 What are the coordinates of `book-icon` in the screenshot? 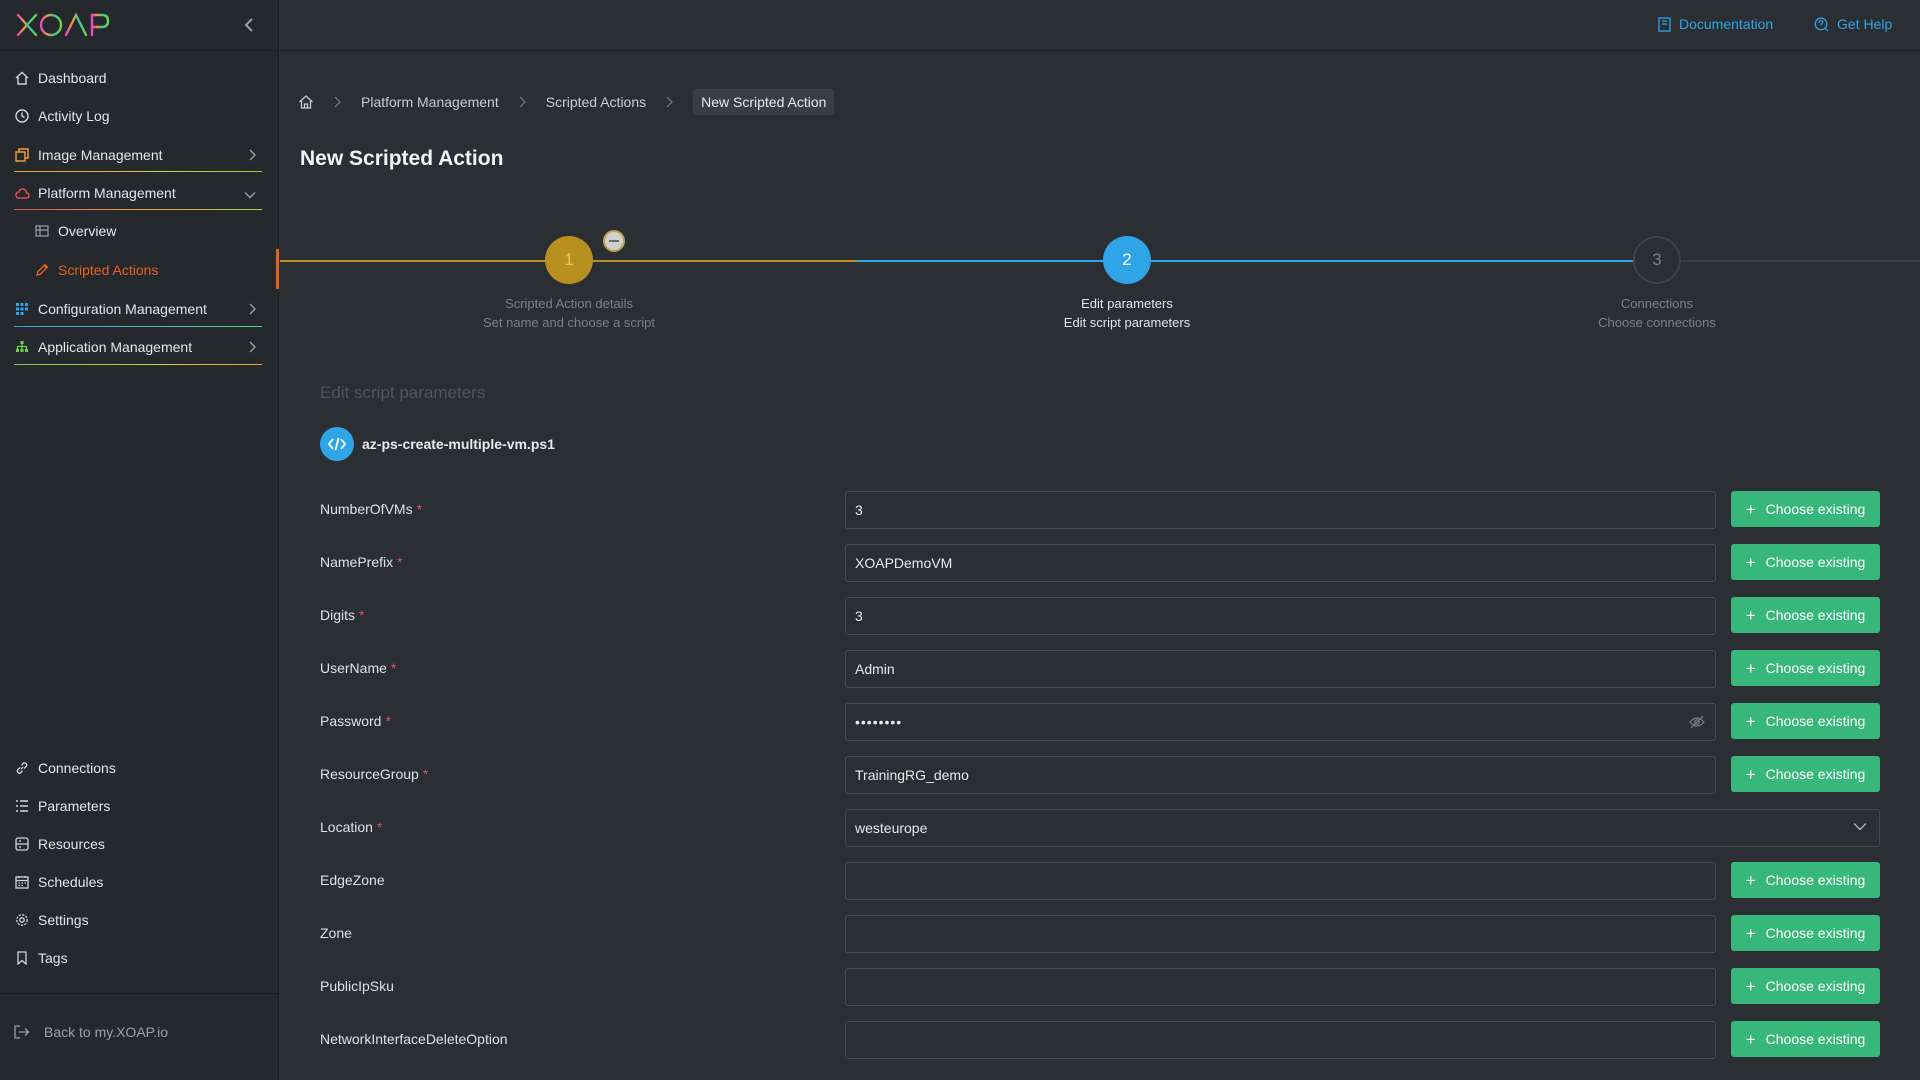 It's located at (1664, 24).